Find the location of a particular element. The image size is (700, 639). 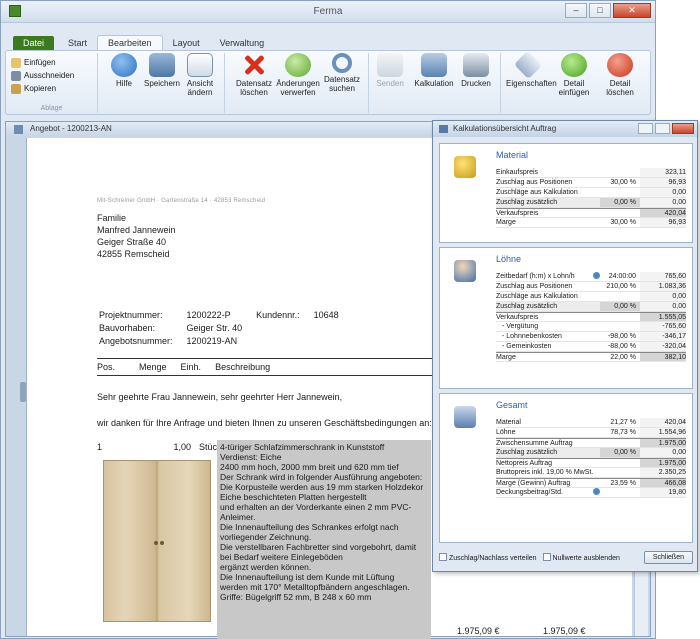

insert-detail-button: Detail einfügen is located at coordinates (574, 75).